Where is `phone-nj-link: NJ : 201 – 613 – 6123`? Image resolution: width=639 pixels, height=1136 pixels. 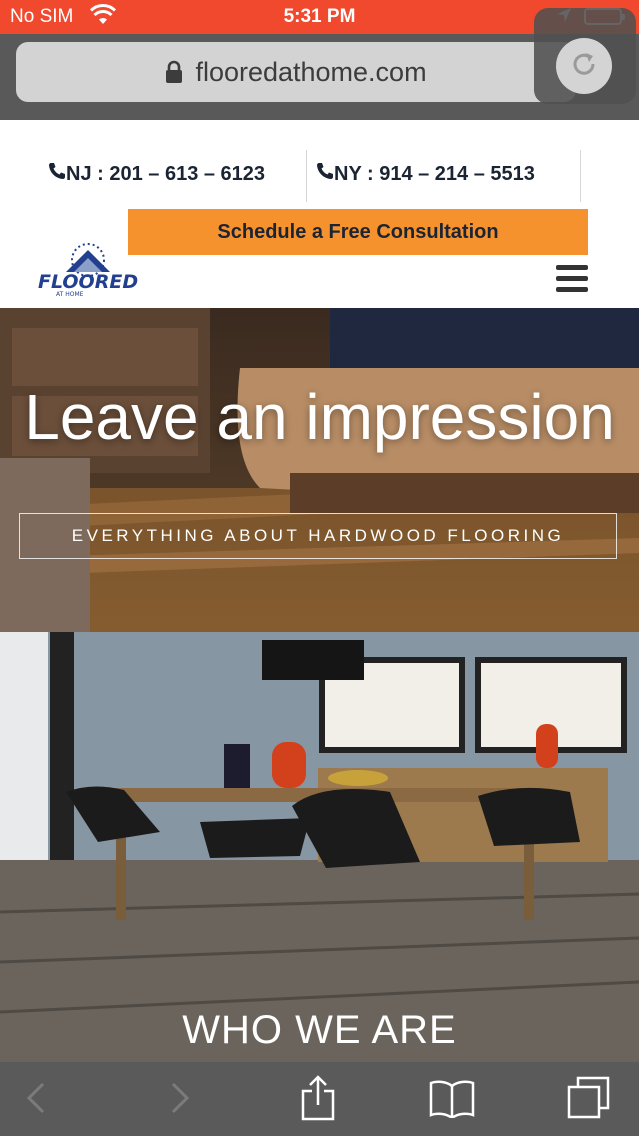
phone-nj-link: NJ : 201 – 613 – 6123 is located at coordinates (156, 174).